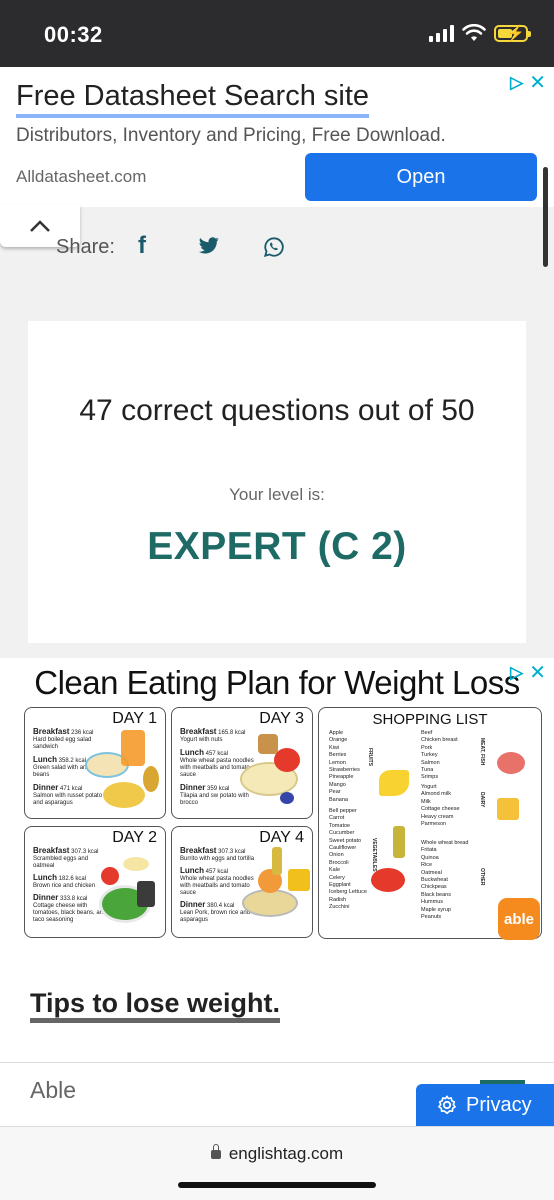  What do you see at coordinates (217, 859) in the screenshot?
I see `meal-desc: Burrito with eggs and tortilla` at bounding box center [217, 859].